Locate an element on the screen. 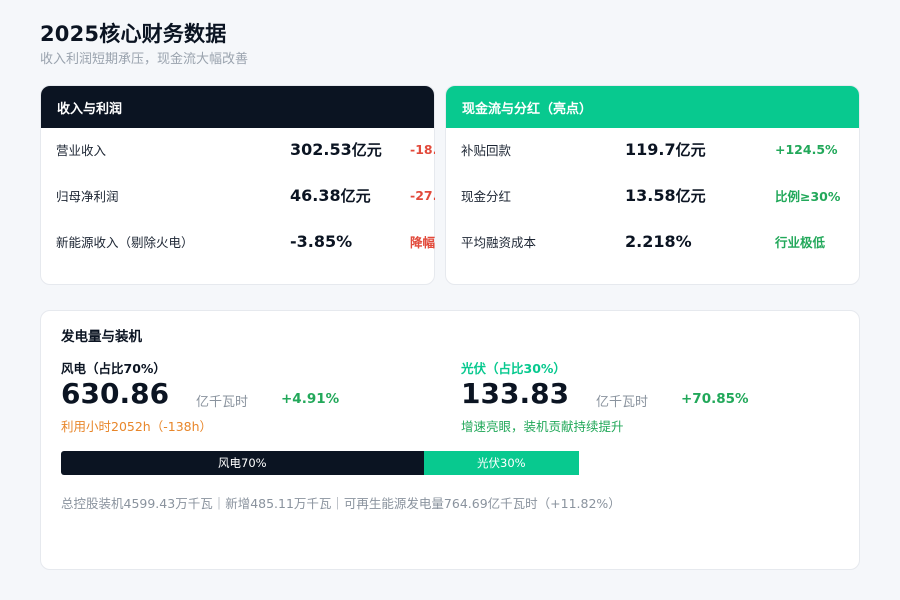  page-title: 2025核心财务数据 is located at coordinates (133, 34).